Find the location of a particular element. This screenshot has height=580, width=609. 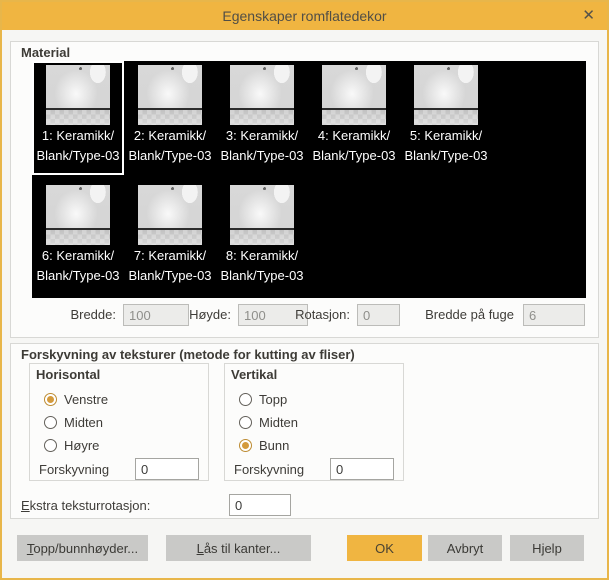

vertical-offset-label: Forskyvning is located at coordinates (269, 469).